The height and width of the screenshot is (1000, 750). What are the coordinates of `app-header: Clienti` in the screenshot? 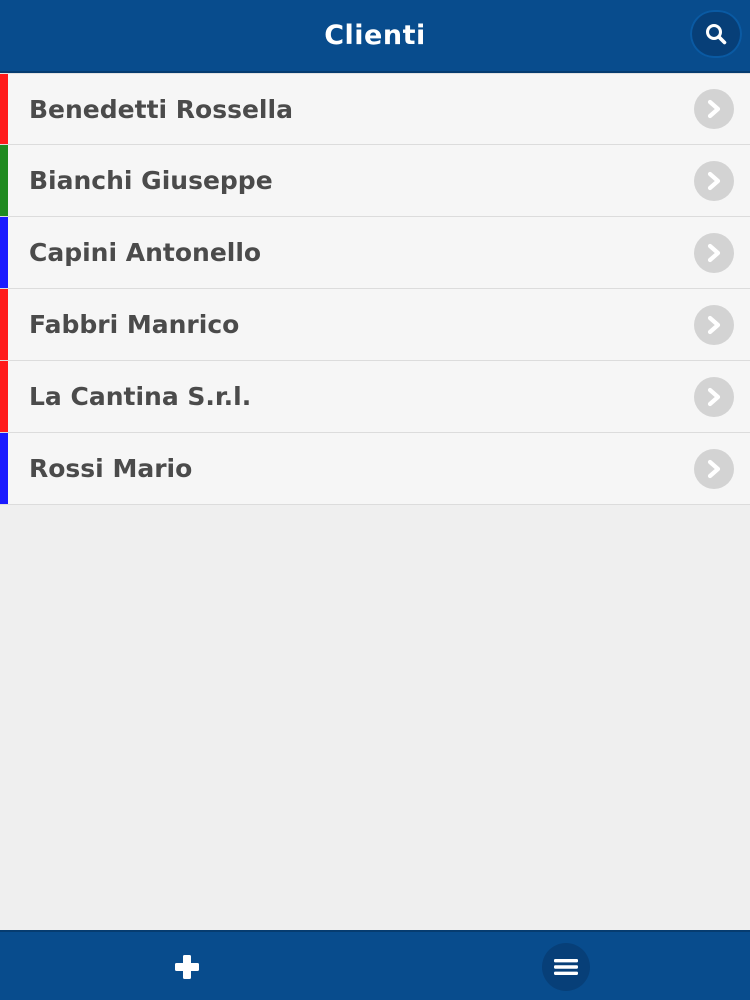 It's located at (375, 36).